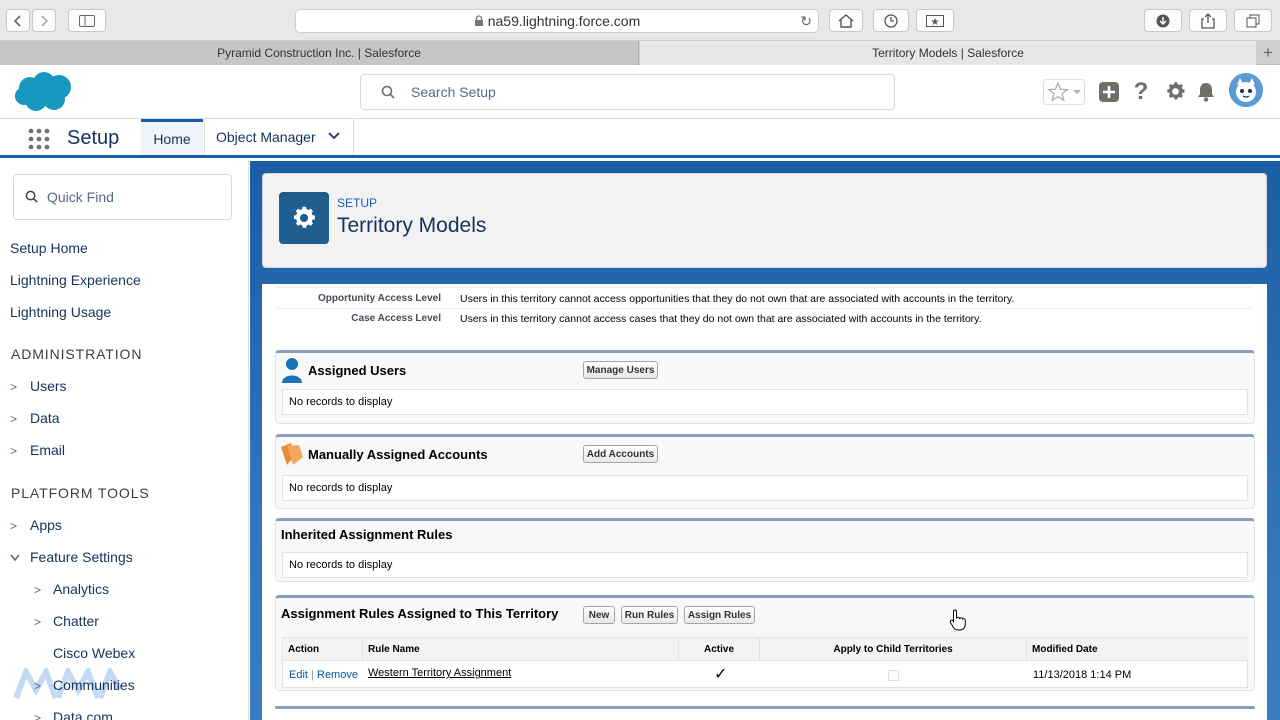 The image size is (1280, 720). I want to click on share-icon, so click(1208, 20).